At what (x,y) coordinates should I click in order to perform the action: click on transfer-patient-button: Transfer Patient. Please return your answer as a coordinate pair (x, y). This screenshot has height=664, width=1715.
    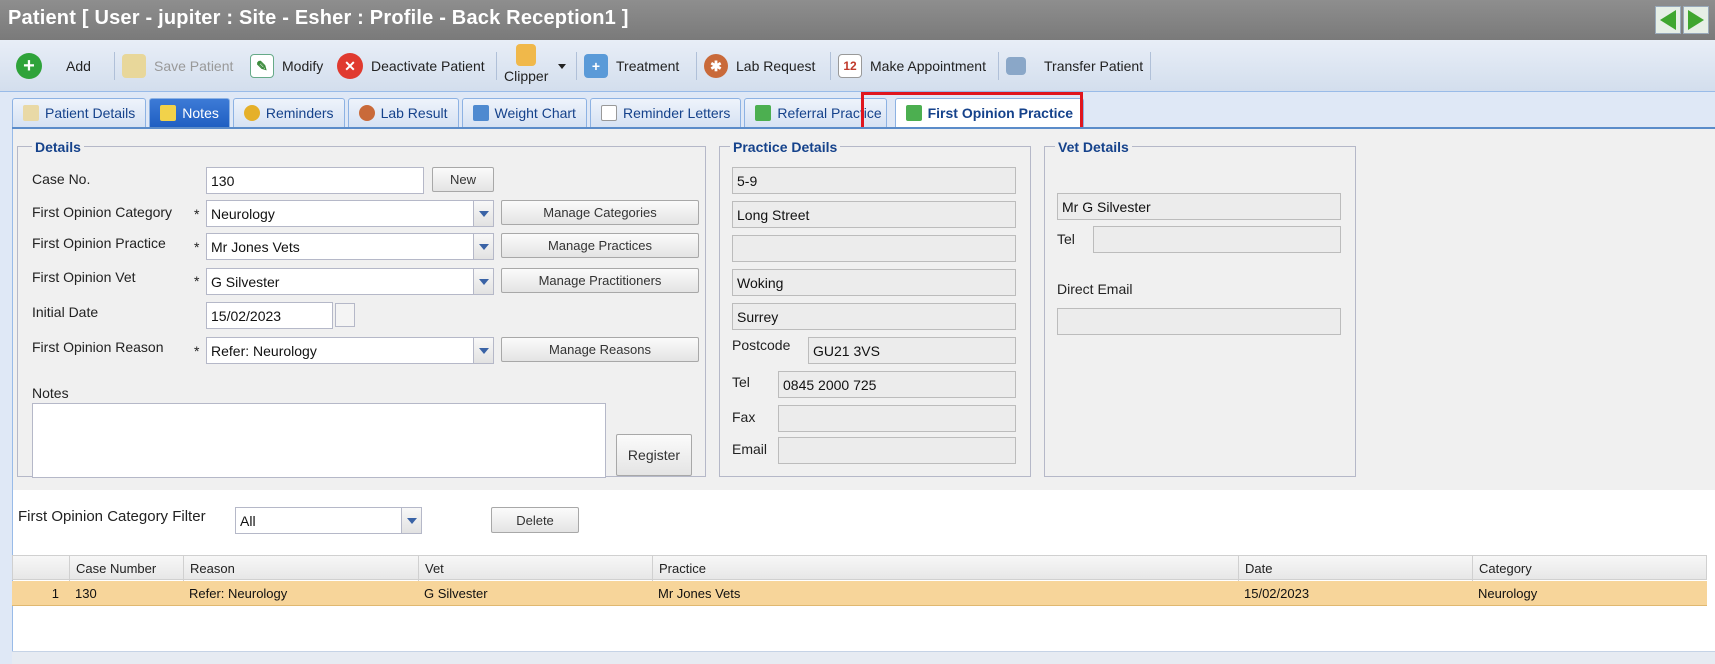
    Looking at the image, I should click on (1074, 66).